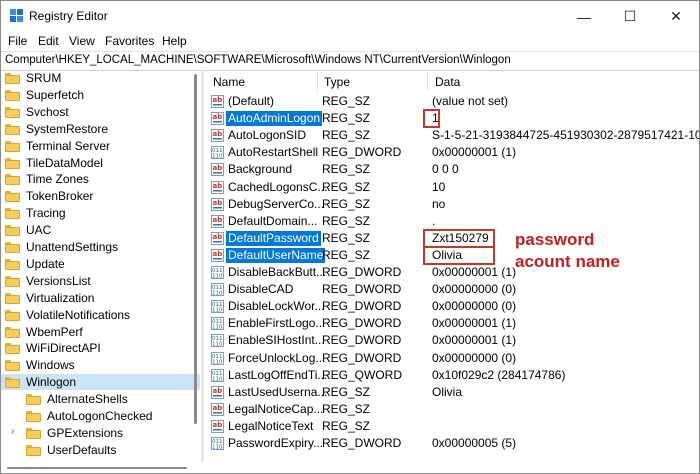 This screenshot has width=700, height=474. I want to click on menu-favorites: Favorites, so click(129, 41).